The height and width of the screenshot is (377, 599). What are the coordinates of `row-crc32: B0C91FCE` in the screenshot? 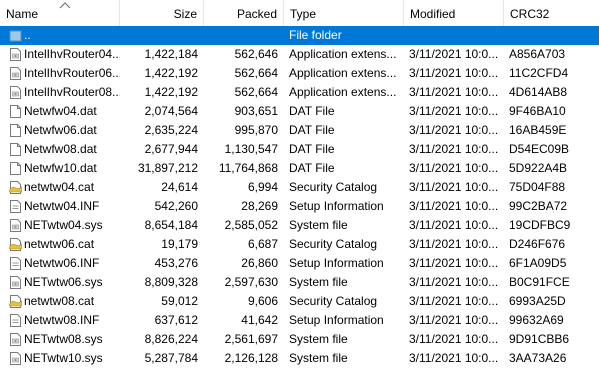 It's located at (539, 282).